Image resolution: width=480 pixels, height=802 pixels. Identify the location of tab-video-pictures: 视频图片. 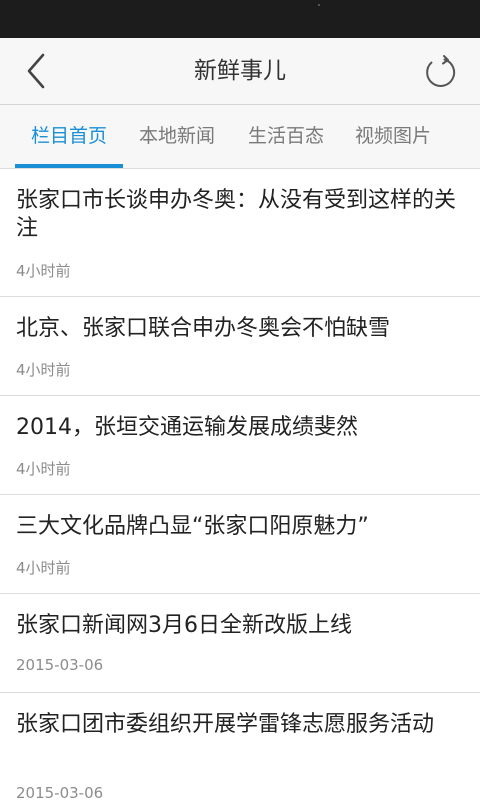
(393, 136).